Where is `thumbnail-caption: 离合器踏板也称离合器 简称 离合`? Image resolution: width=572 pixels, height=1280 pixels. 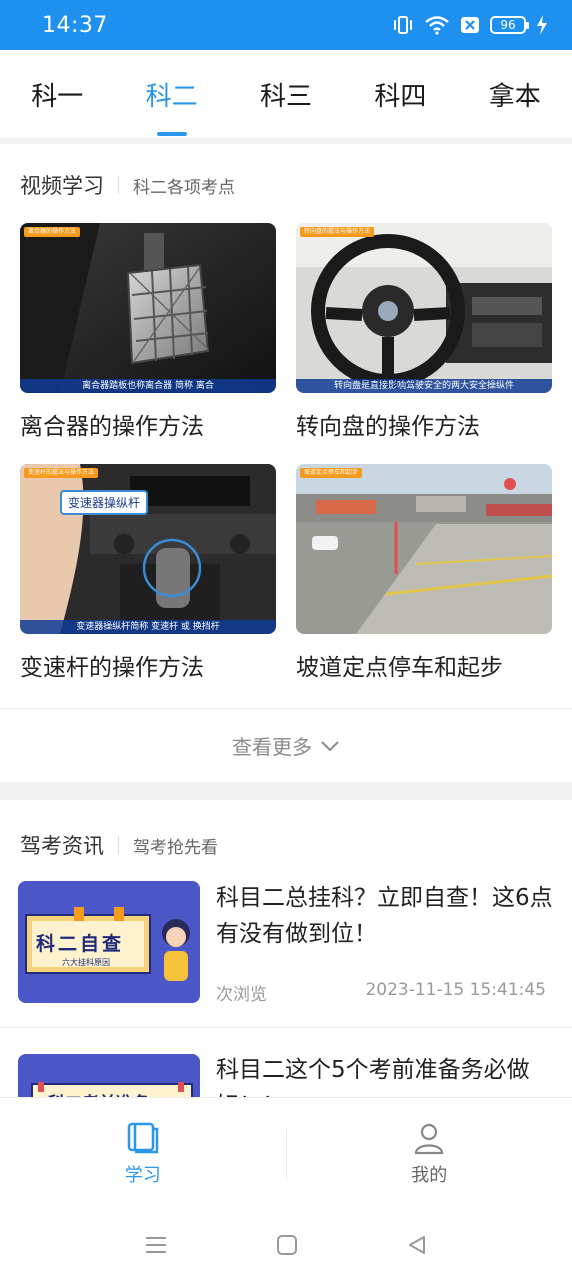 thumbnail-caption: 离合器踏板也称离合器 简称 离合 is located at coordinates (148, 386).